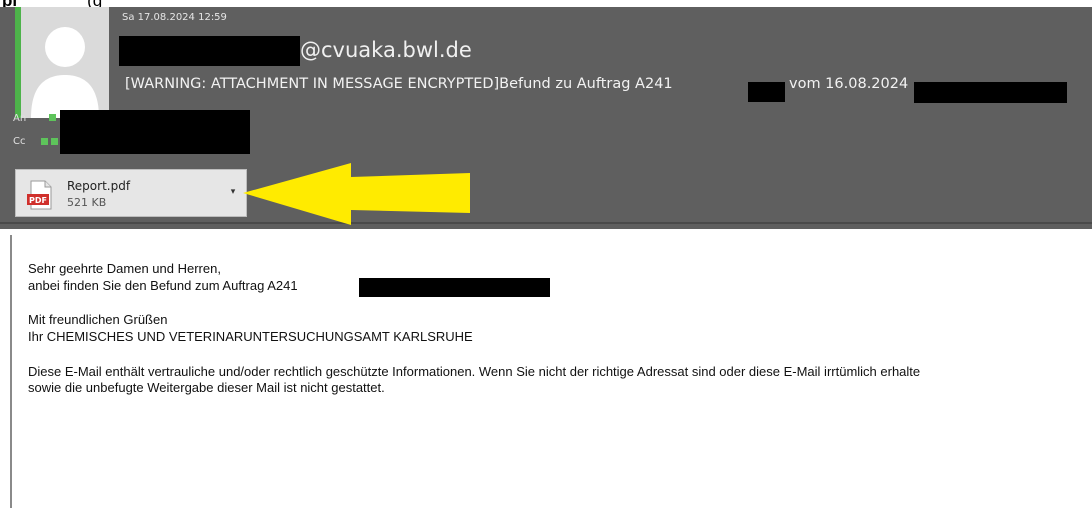  What do you see at coordinates (356, 194) in the screenshot?
I see `annotation-arrow-icon` at bounding box center [356, 194].